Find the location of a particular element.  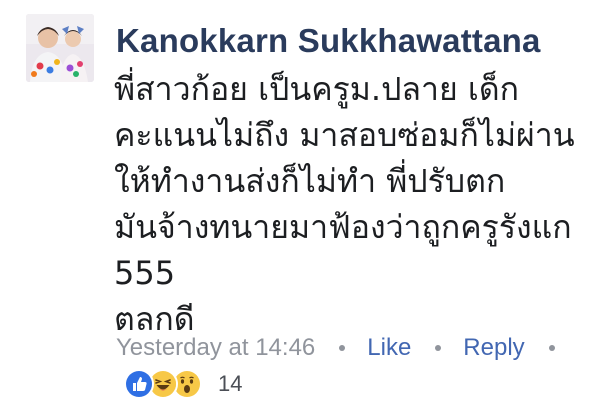

reaction-count: 14 is located at coordinates (230, 383).